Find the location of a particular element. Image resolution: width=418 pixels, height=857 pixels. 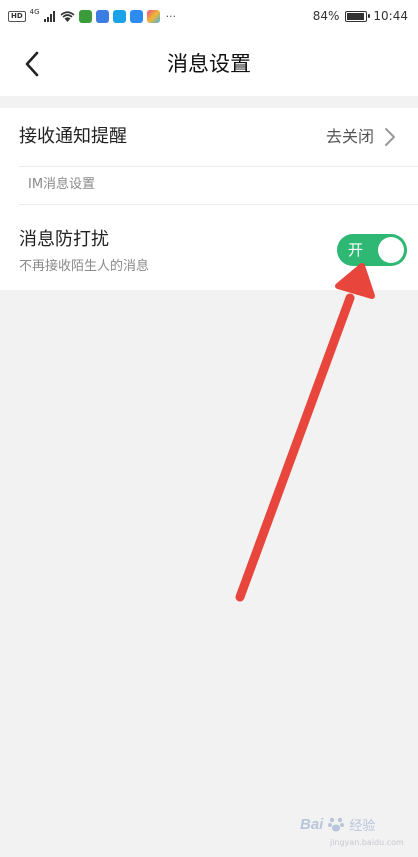

section-label-im: IM消息设置 is located at coordinates (62, 184).